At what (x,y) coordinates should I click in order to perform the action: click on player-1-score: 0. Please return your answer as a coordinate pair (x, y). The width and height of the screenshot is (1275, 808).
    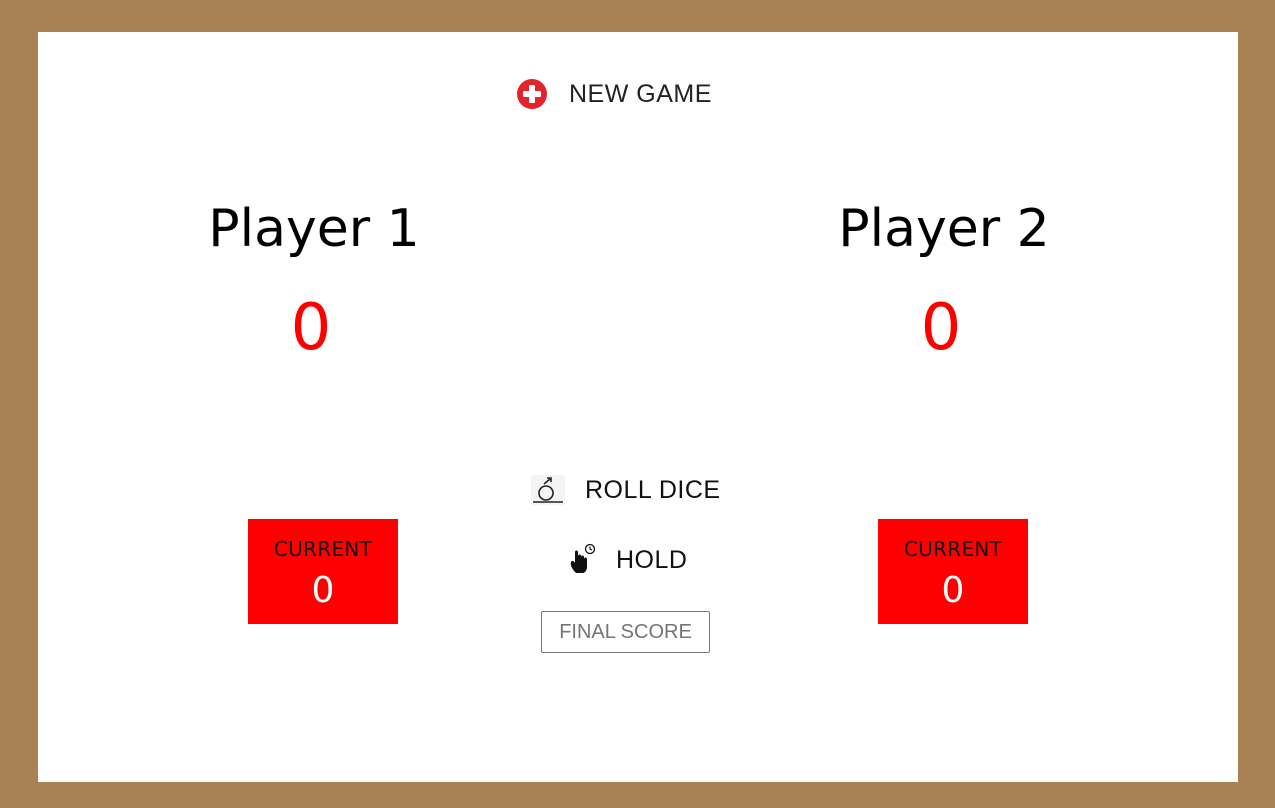
    Looking at the image, I should click on (311, 328).